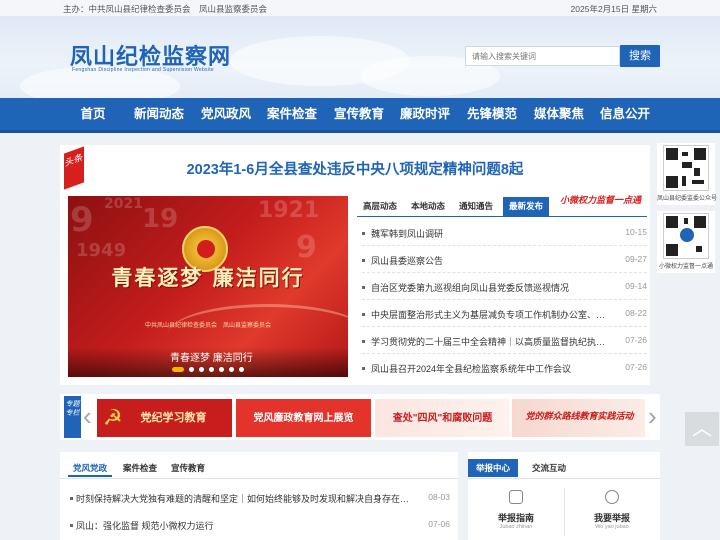  I want to click on news-date: 08-03, so click(439, 497).